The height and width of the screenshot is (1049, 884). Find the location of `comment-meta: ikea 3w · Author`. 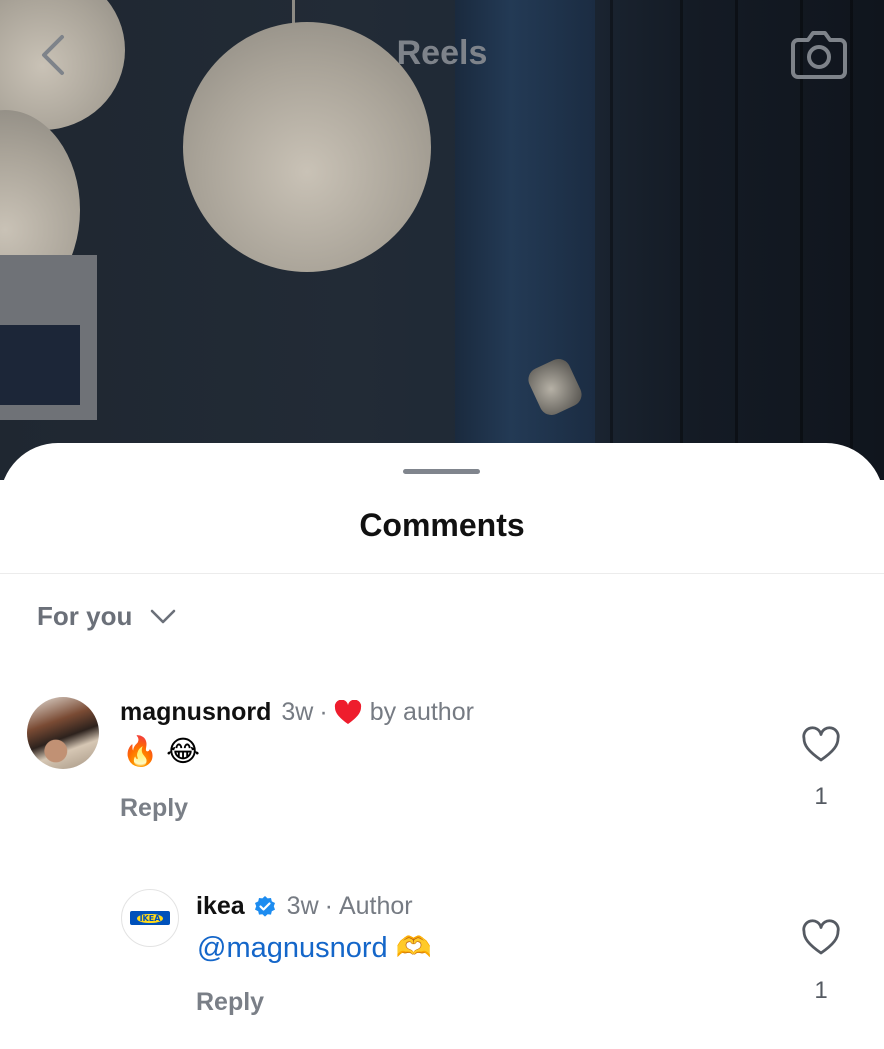

comment-meta: ikea 3w · Author is located at coordinates (304, 906).